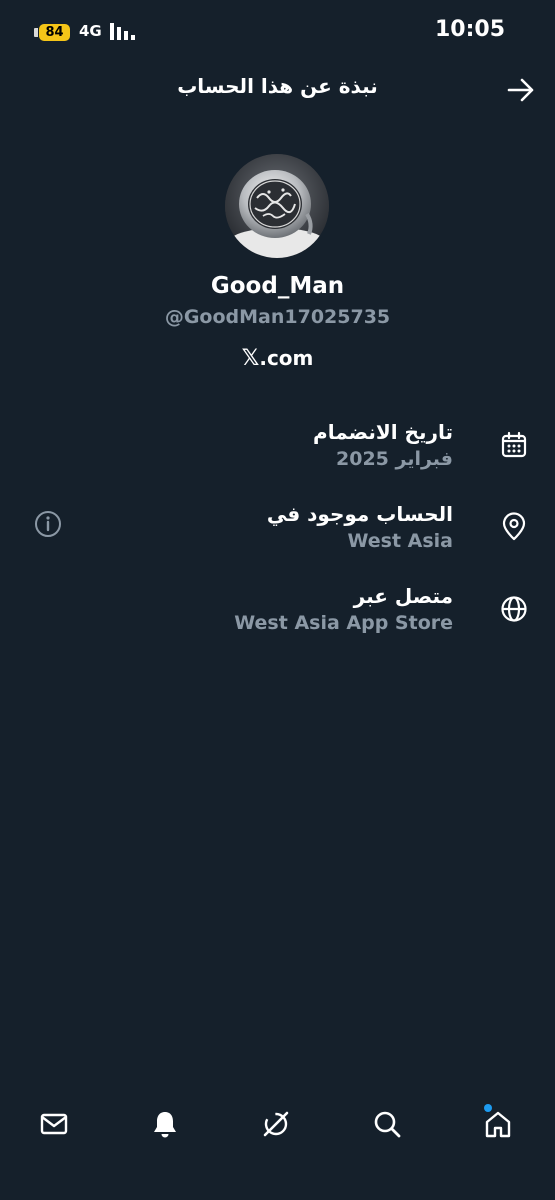  I want to click on battery-level: 84, so click(54, 32).